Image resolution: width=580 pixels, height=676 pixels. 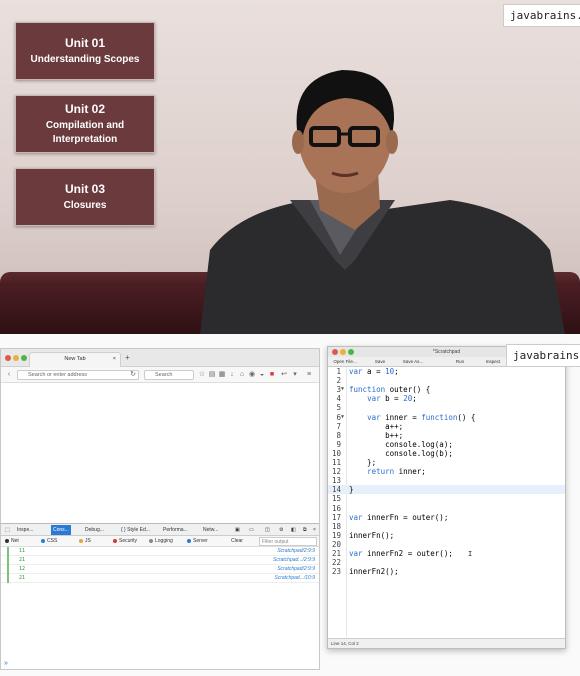 What do you see at coordinates (336, 508) in the screenshot?
I see `line-number: 16` at bounding box center [336, 508].